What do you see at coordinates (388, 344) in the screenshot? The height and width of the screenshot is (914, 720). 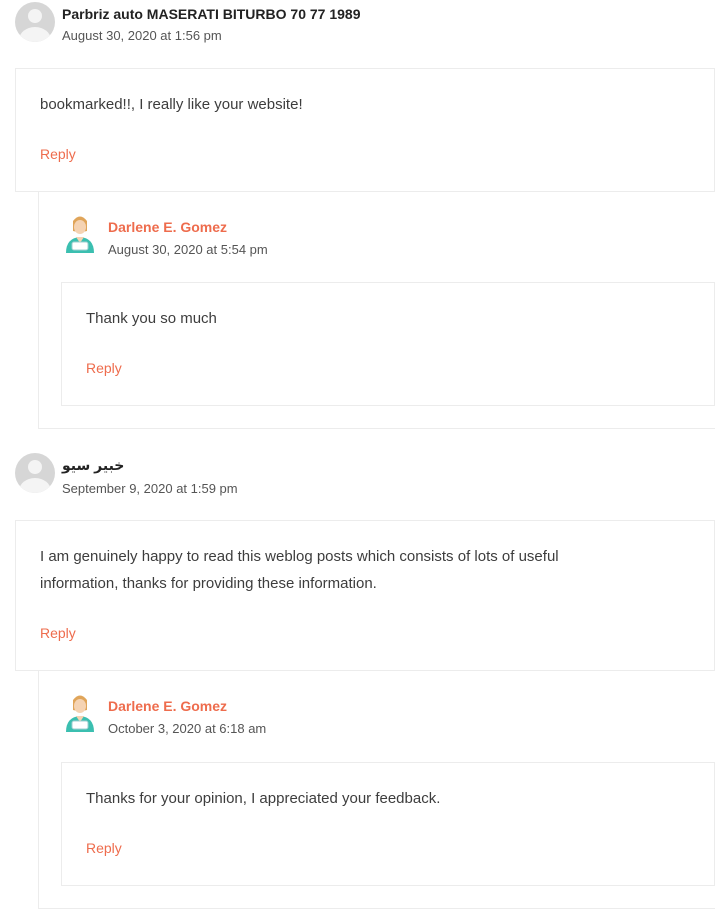 I see `reply-body-box: Thank you so much Reply` at bounding box center [388, 344].